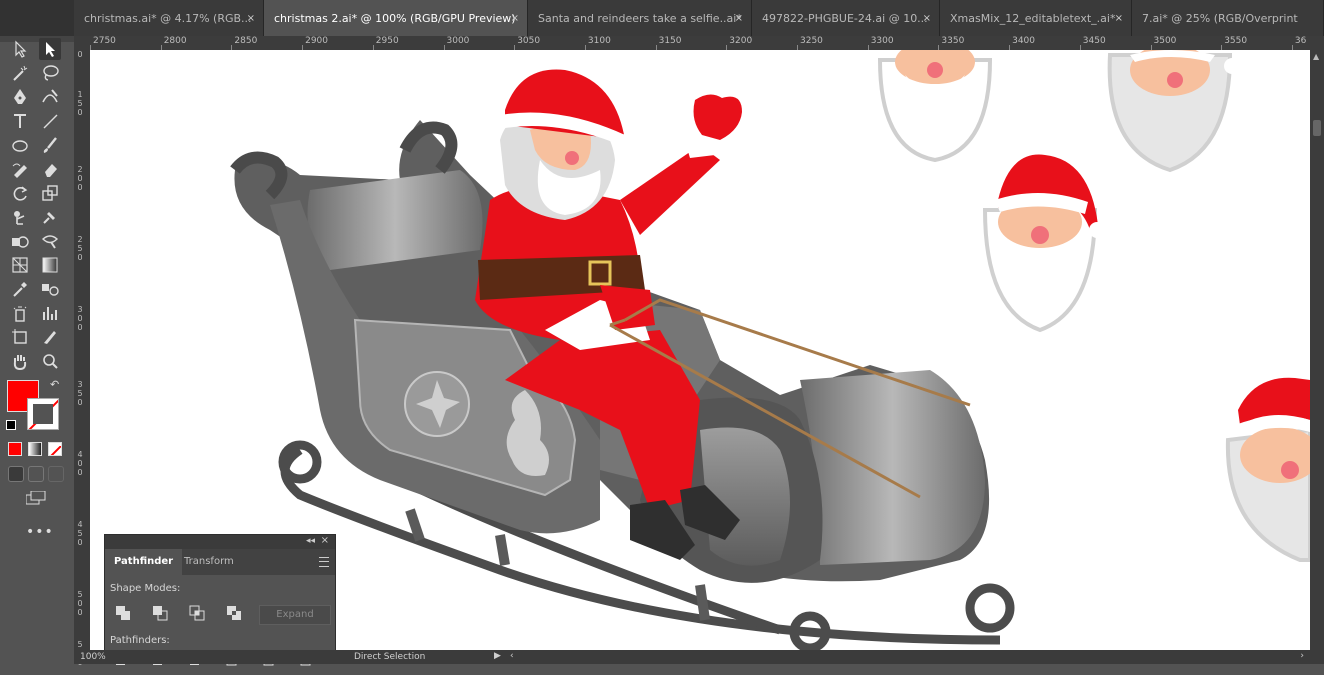 The height and width of the screenshot is (675, 1324). Describe the element at coordinates (699, 657) in the screenshot. I see `status-bar: 100% Direct Selection ▶ ‹ ›` at that location.